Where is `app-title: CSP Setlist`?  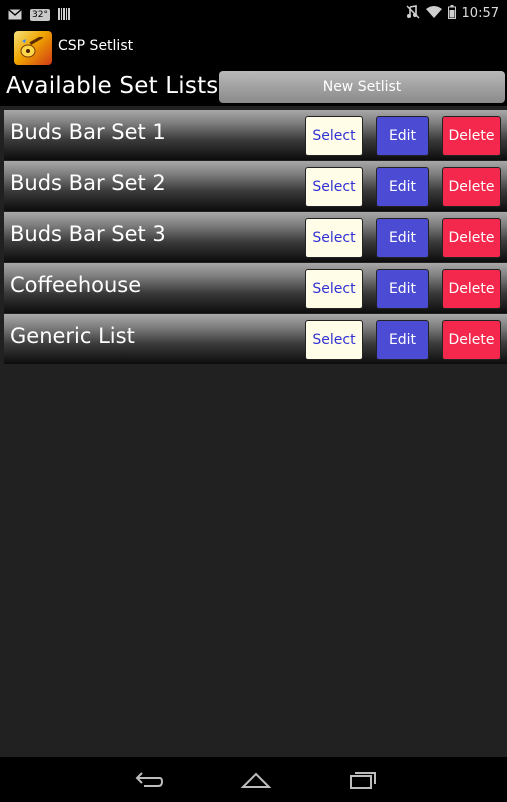
app-title: CSP Setlist is located at coordinates (96, 46).